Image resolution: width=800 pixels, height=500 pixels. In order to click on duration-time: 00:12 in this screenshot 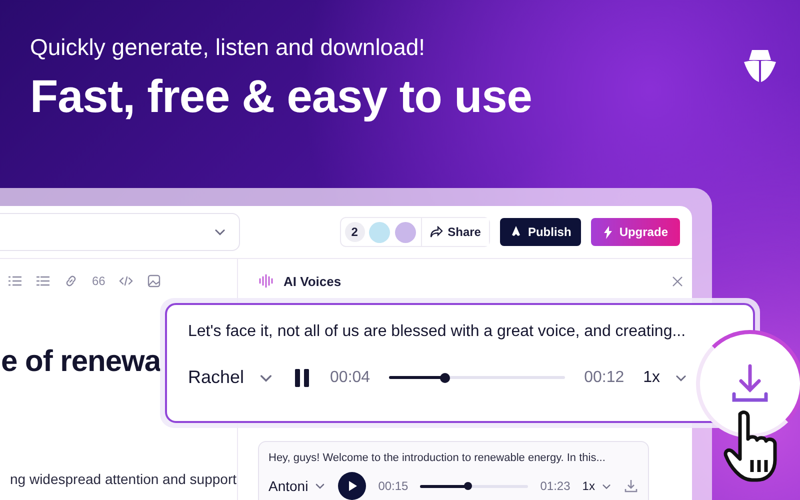, I will do `click(604, 377)`.